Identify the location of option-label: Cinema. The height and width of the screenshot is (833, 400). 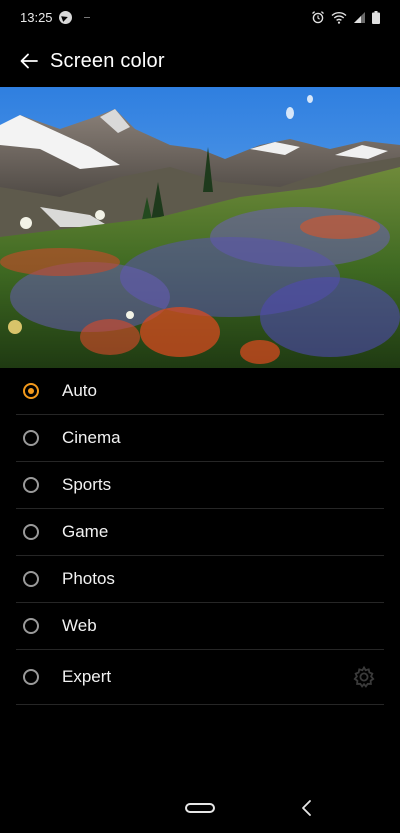
(91, 437).